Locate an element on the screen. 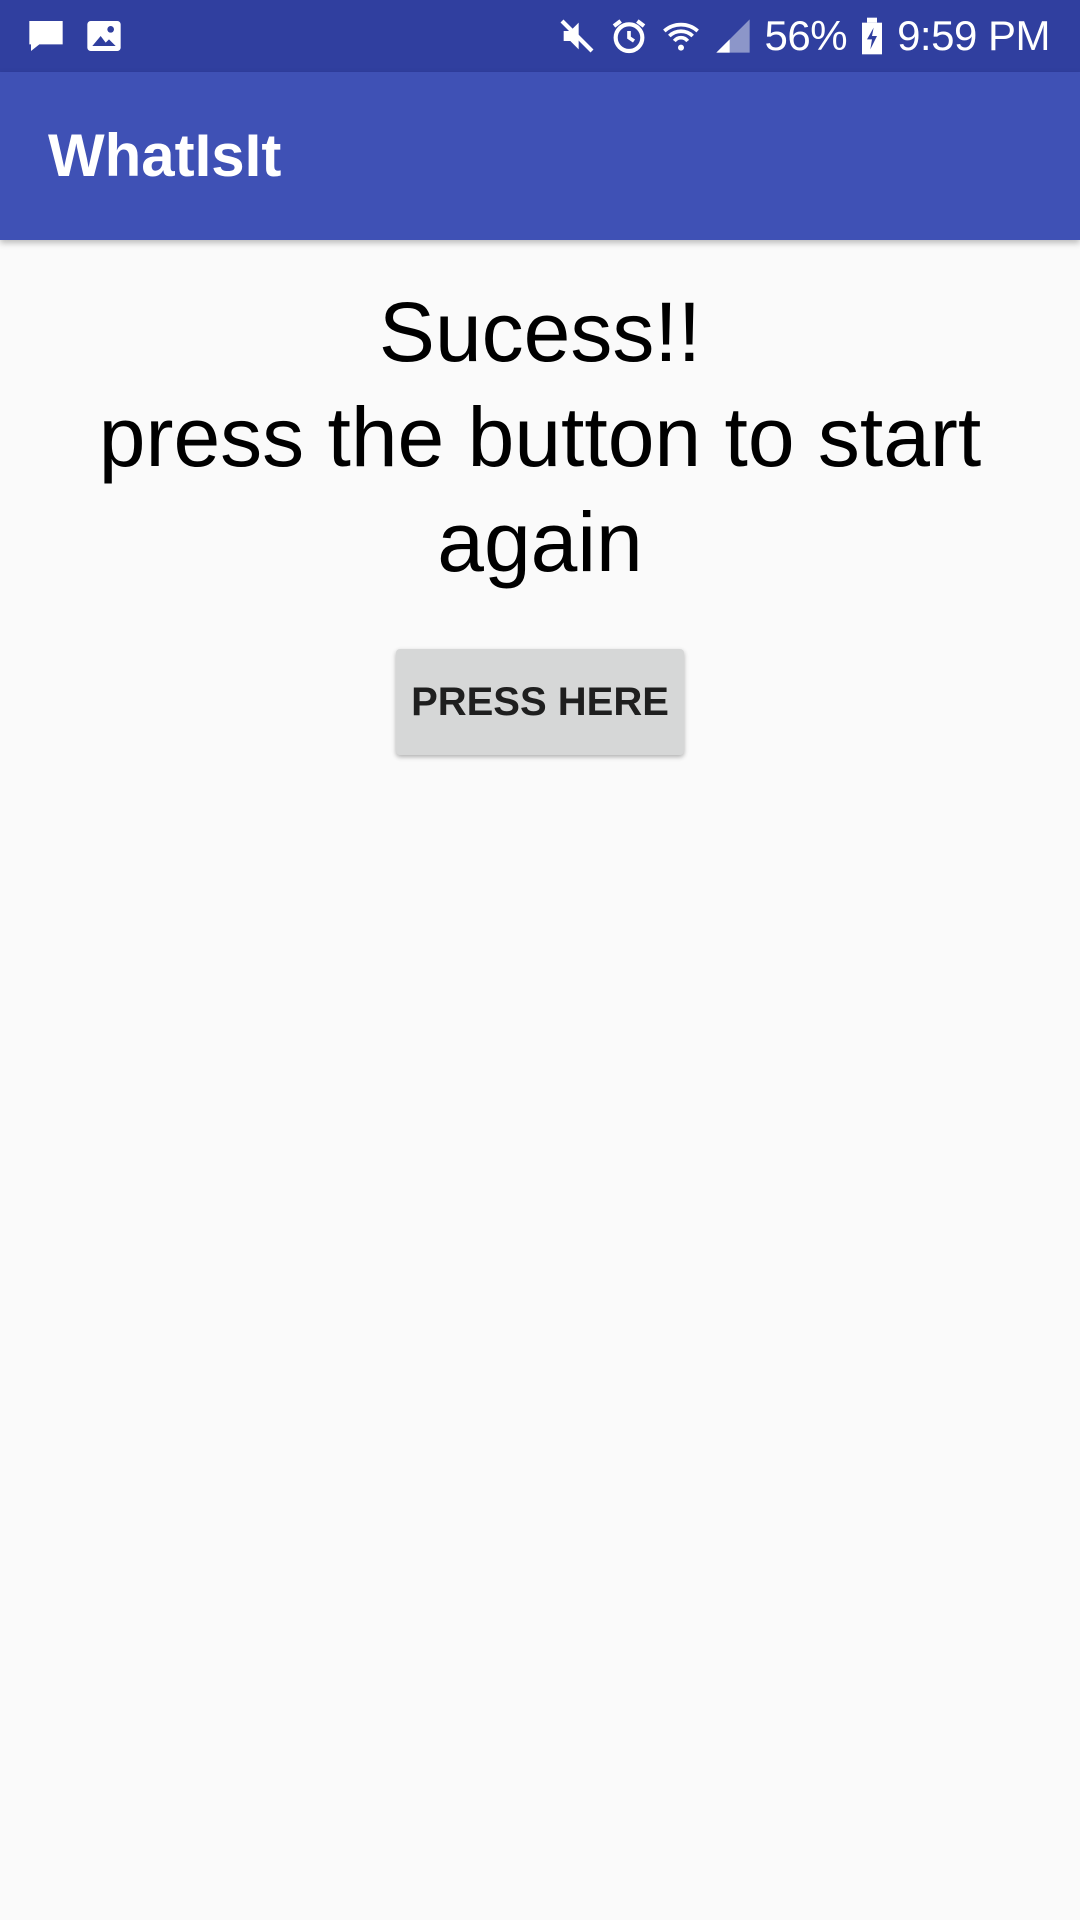 The image size is (1080, 1920). mute-icon is located at coordinates (577, 36).